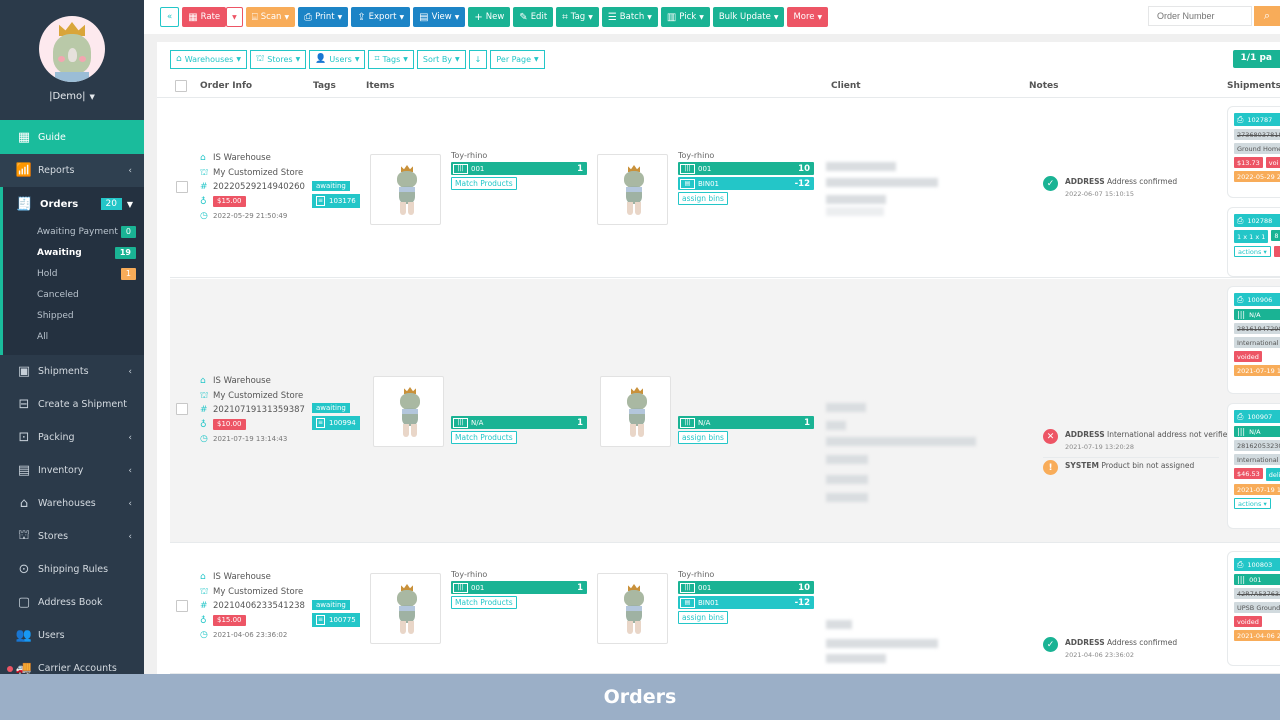 This screenshot has height=720, width=1280. What do you see at coordinates (72, 602) in the screenshot?
I see `sidebar-item-address-book: ▢ Address Book` at bounding box center [72, 602].